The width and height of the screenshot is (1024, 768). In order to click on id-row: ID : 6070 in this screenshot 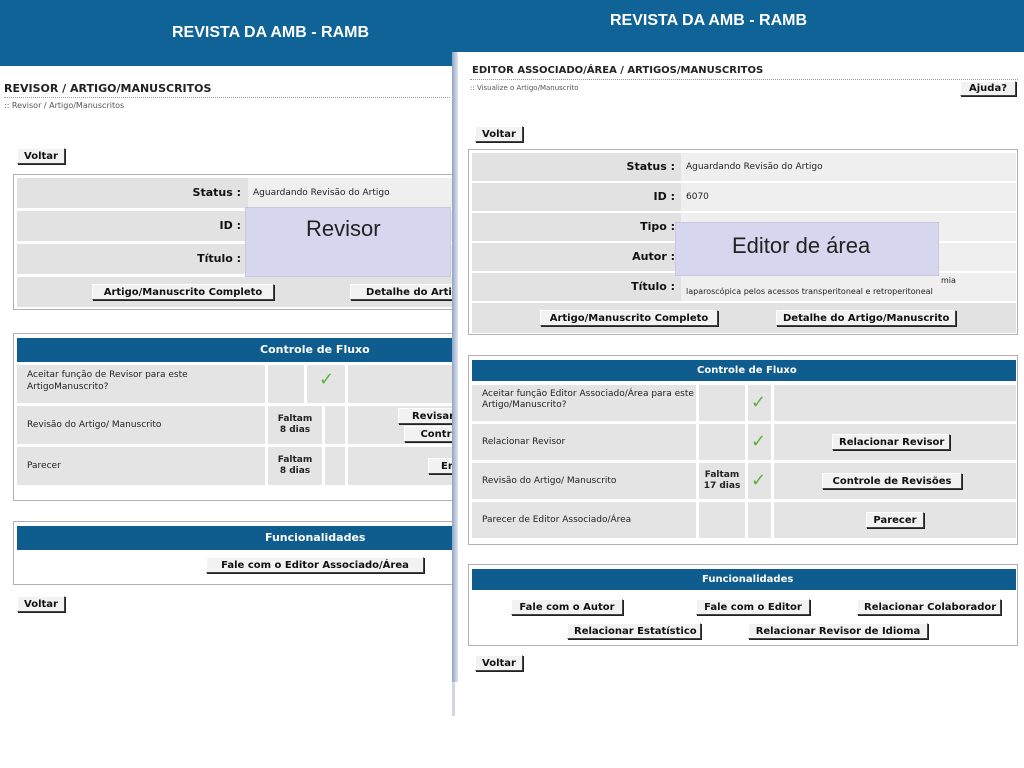, I will do `click(744, 197)`.